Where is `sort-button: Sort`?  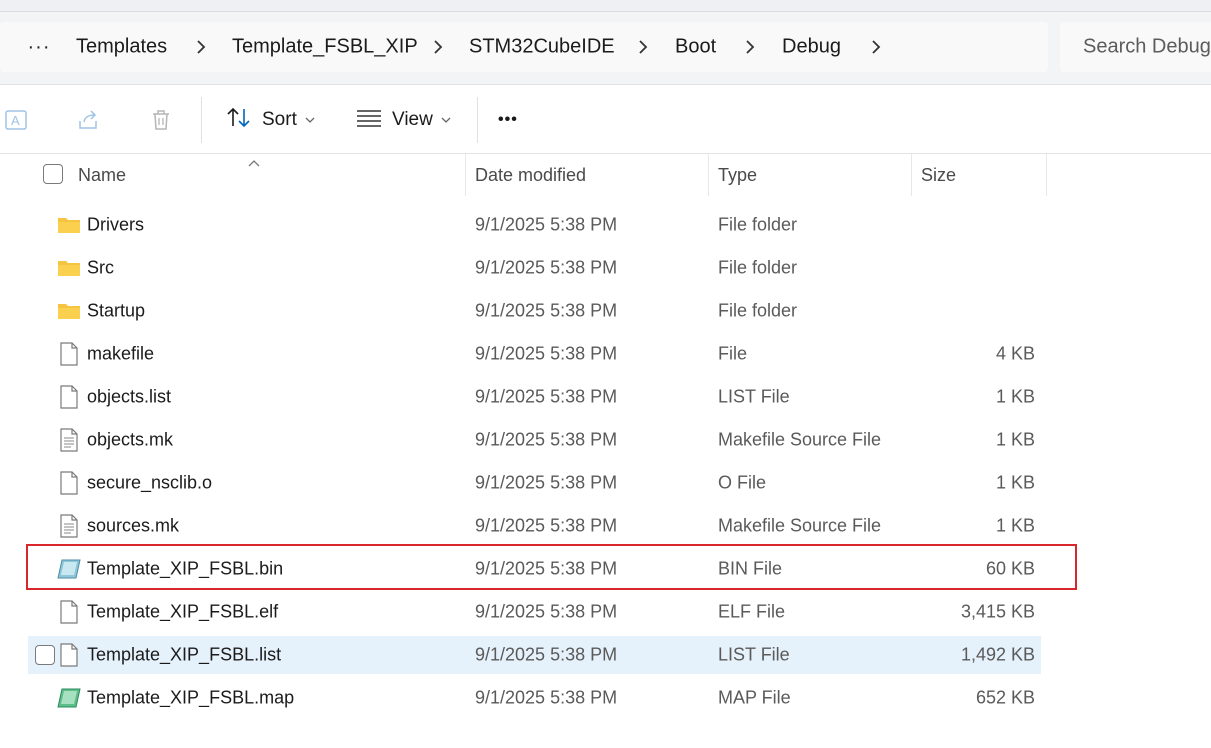
sort-button: Sort is located at coordinates (270, 120).